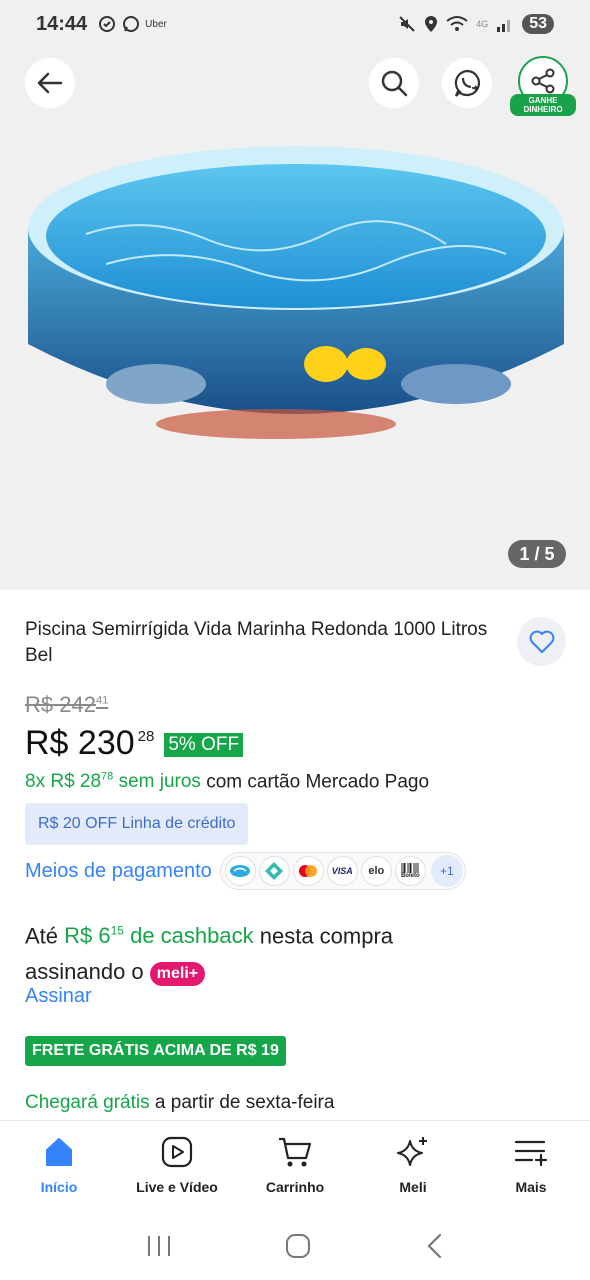 The image size is (590, 1280). What do you see at coordinates (431, 24) in the screenshot?
I see `location-icon` at bounding box center [431, 24].